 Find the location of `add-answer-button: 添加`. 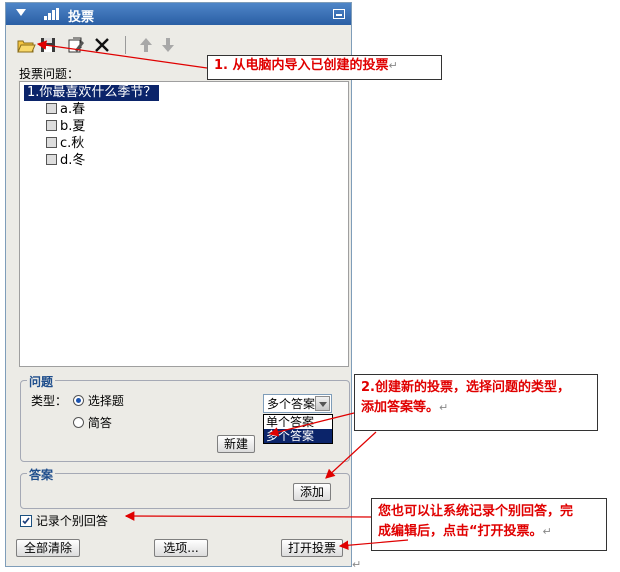

add-answer-button: 添加 is located at coordinates (312, 492).